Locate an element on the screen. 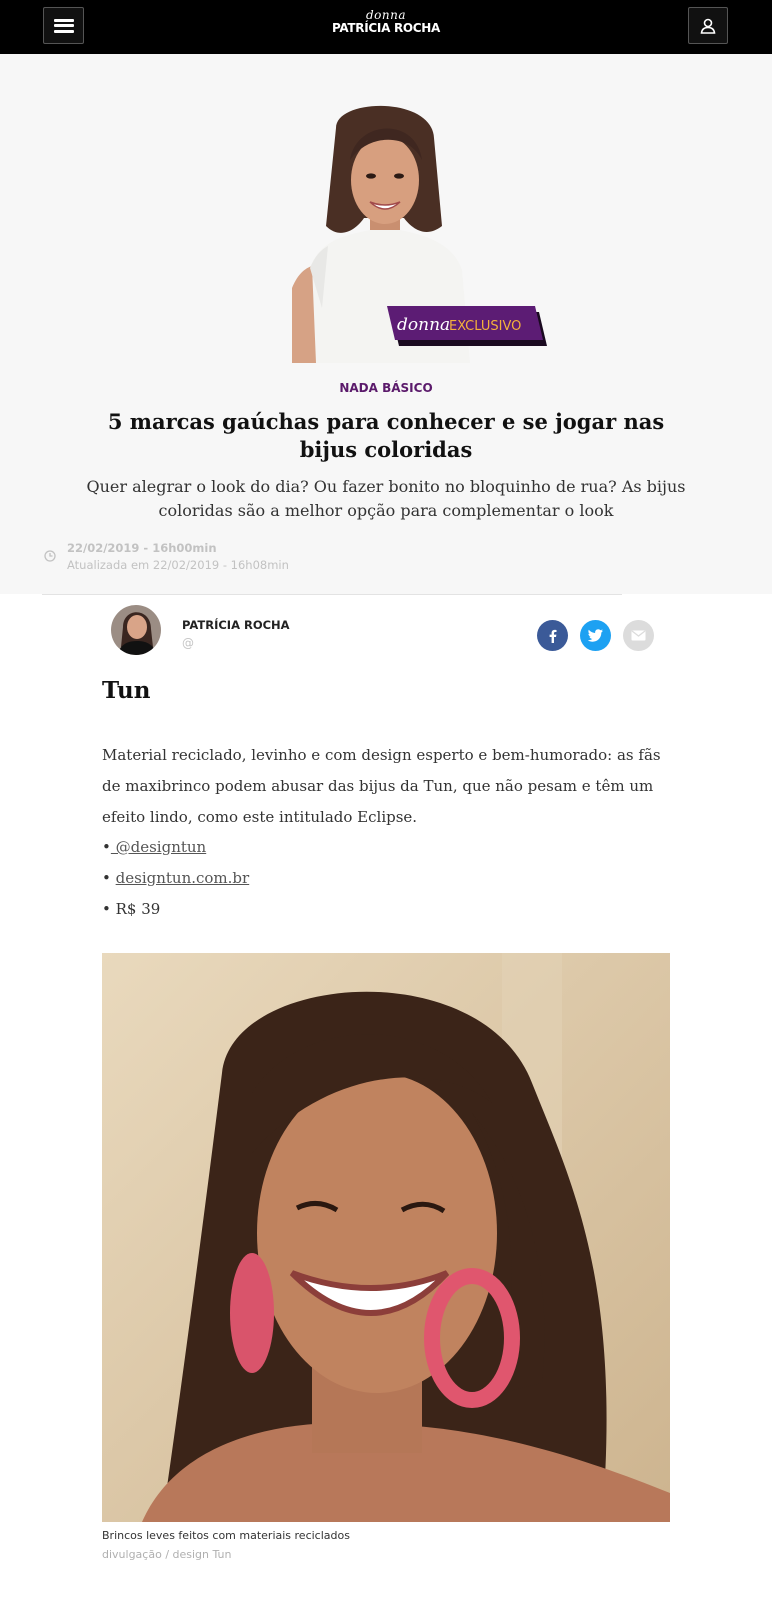 Image resolution: width=772 pixels, height=1600 pixels. facebook-icon is located at coordinates (552, 636).